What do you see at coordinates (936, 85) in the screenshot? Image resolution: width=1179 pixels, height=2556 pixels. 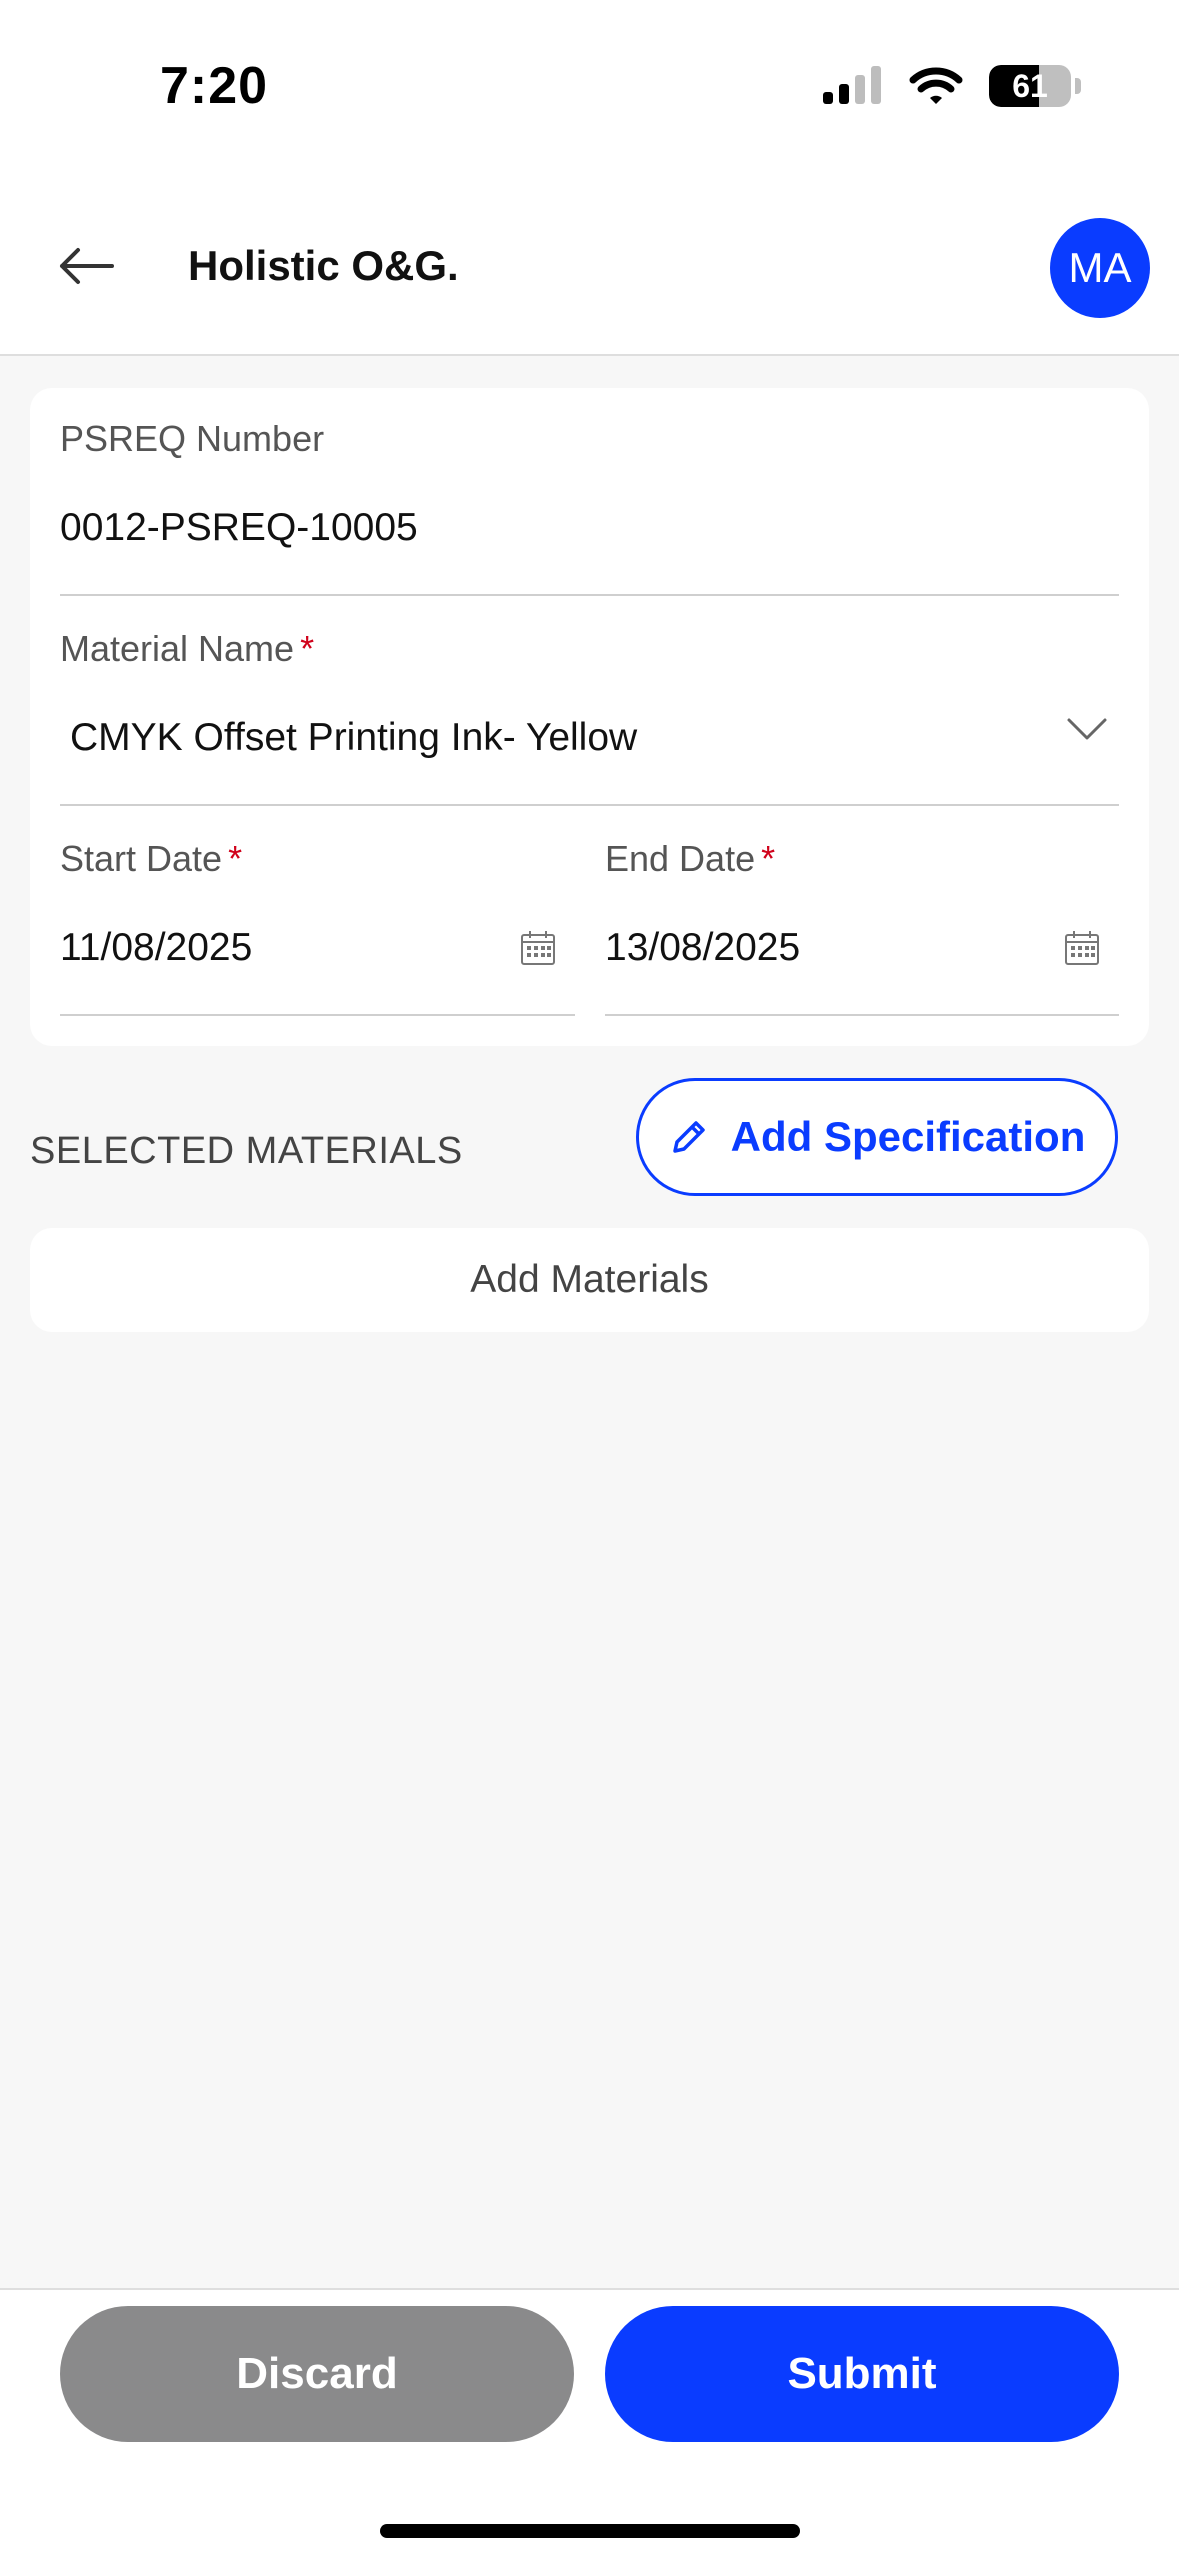 I see `wifi-icon` at bounding box center [936, 85].